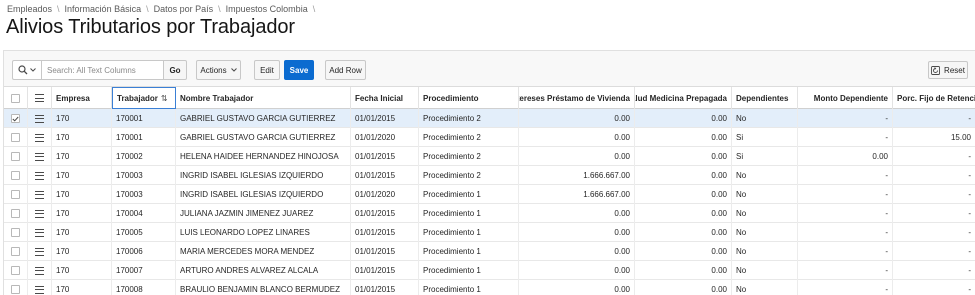 This screenshot has height=295, width=975. I want to click on cell-trabajador: 170005, so click(144, 232).